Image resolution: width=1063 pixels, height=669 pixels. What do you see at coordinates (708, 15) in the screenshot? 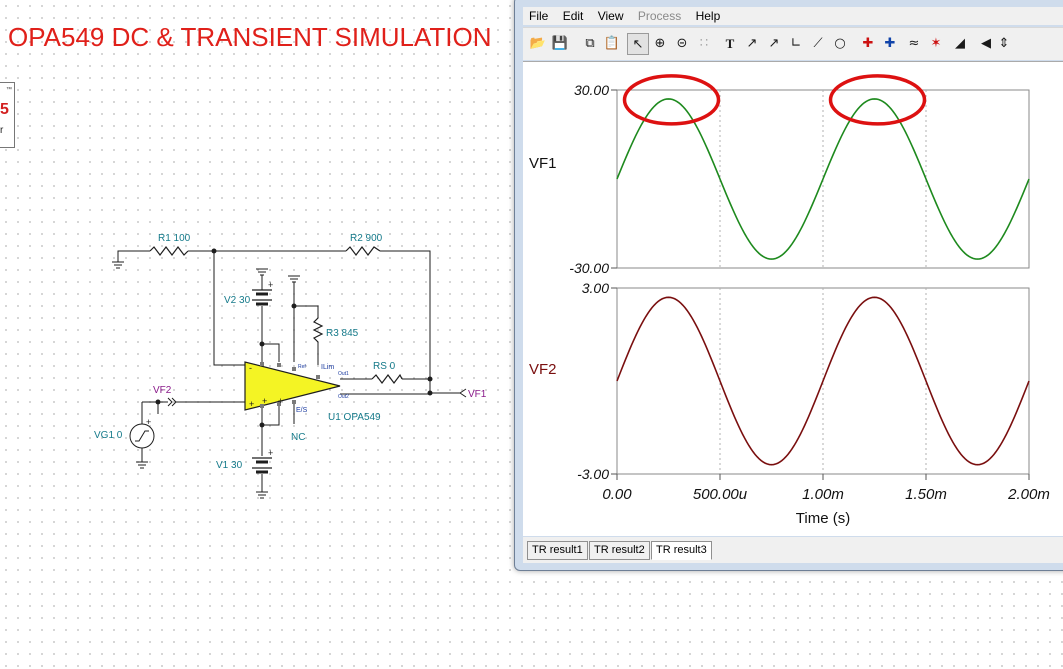
I see `menu-help: Help` at bounding box center [708, 15].